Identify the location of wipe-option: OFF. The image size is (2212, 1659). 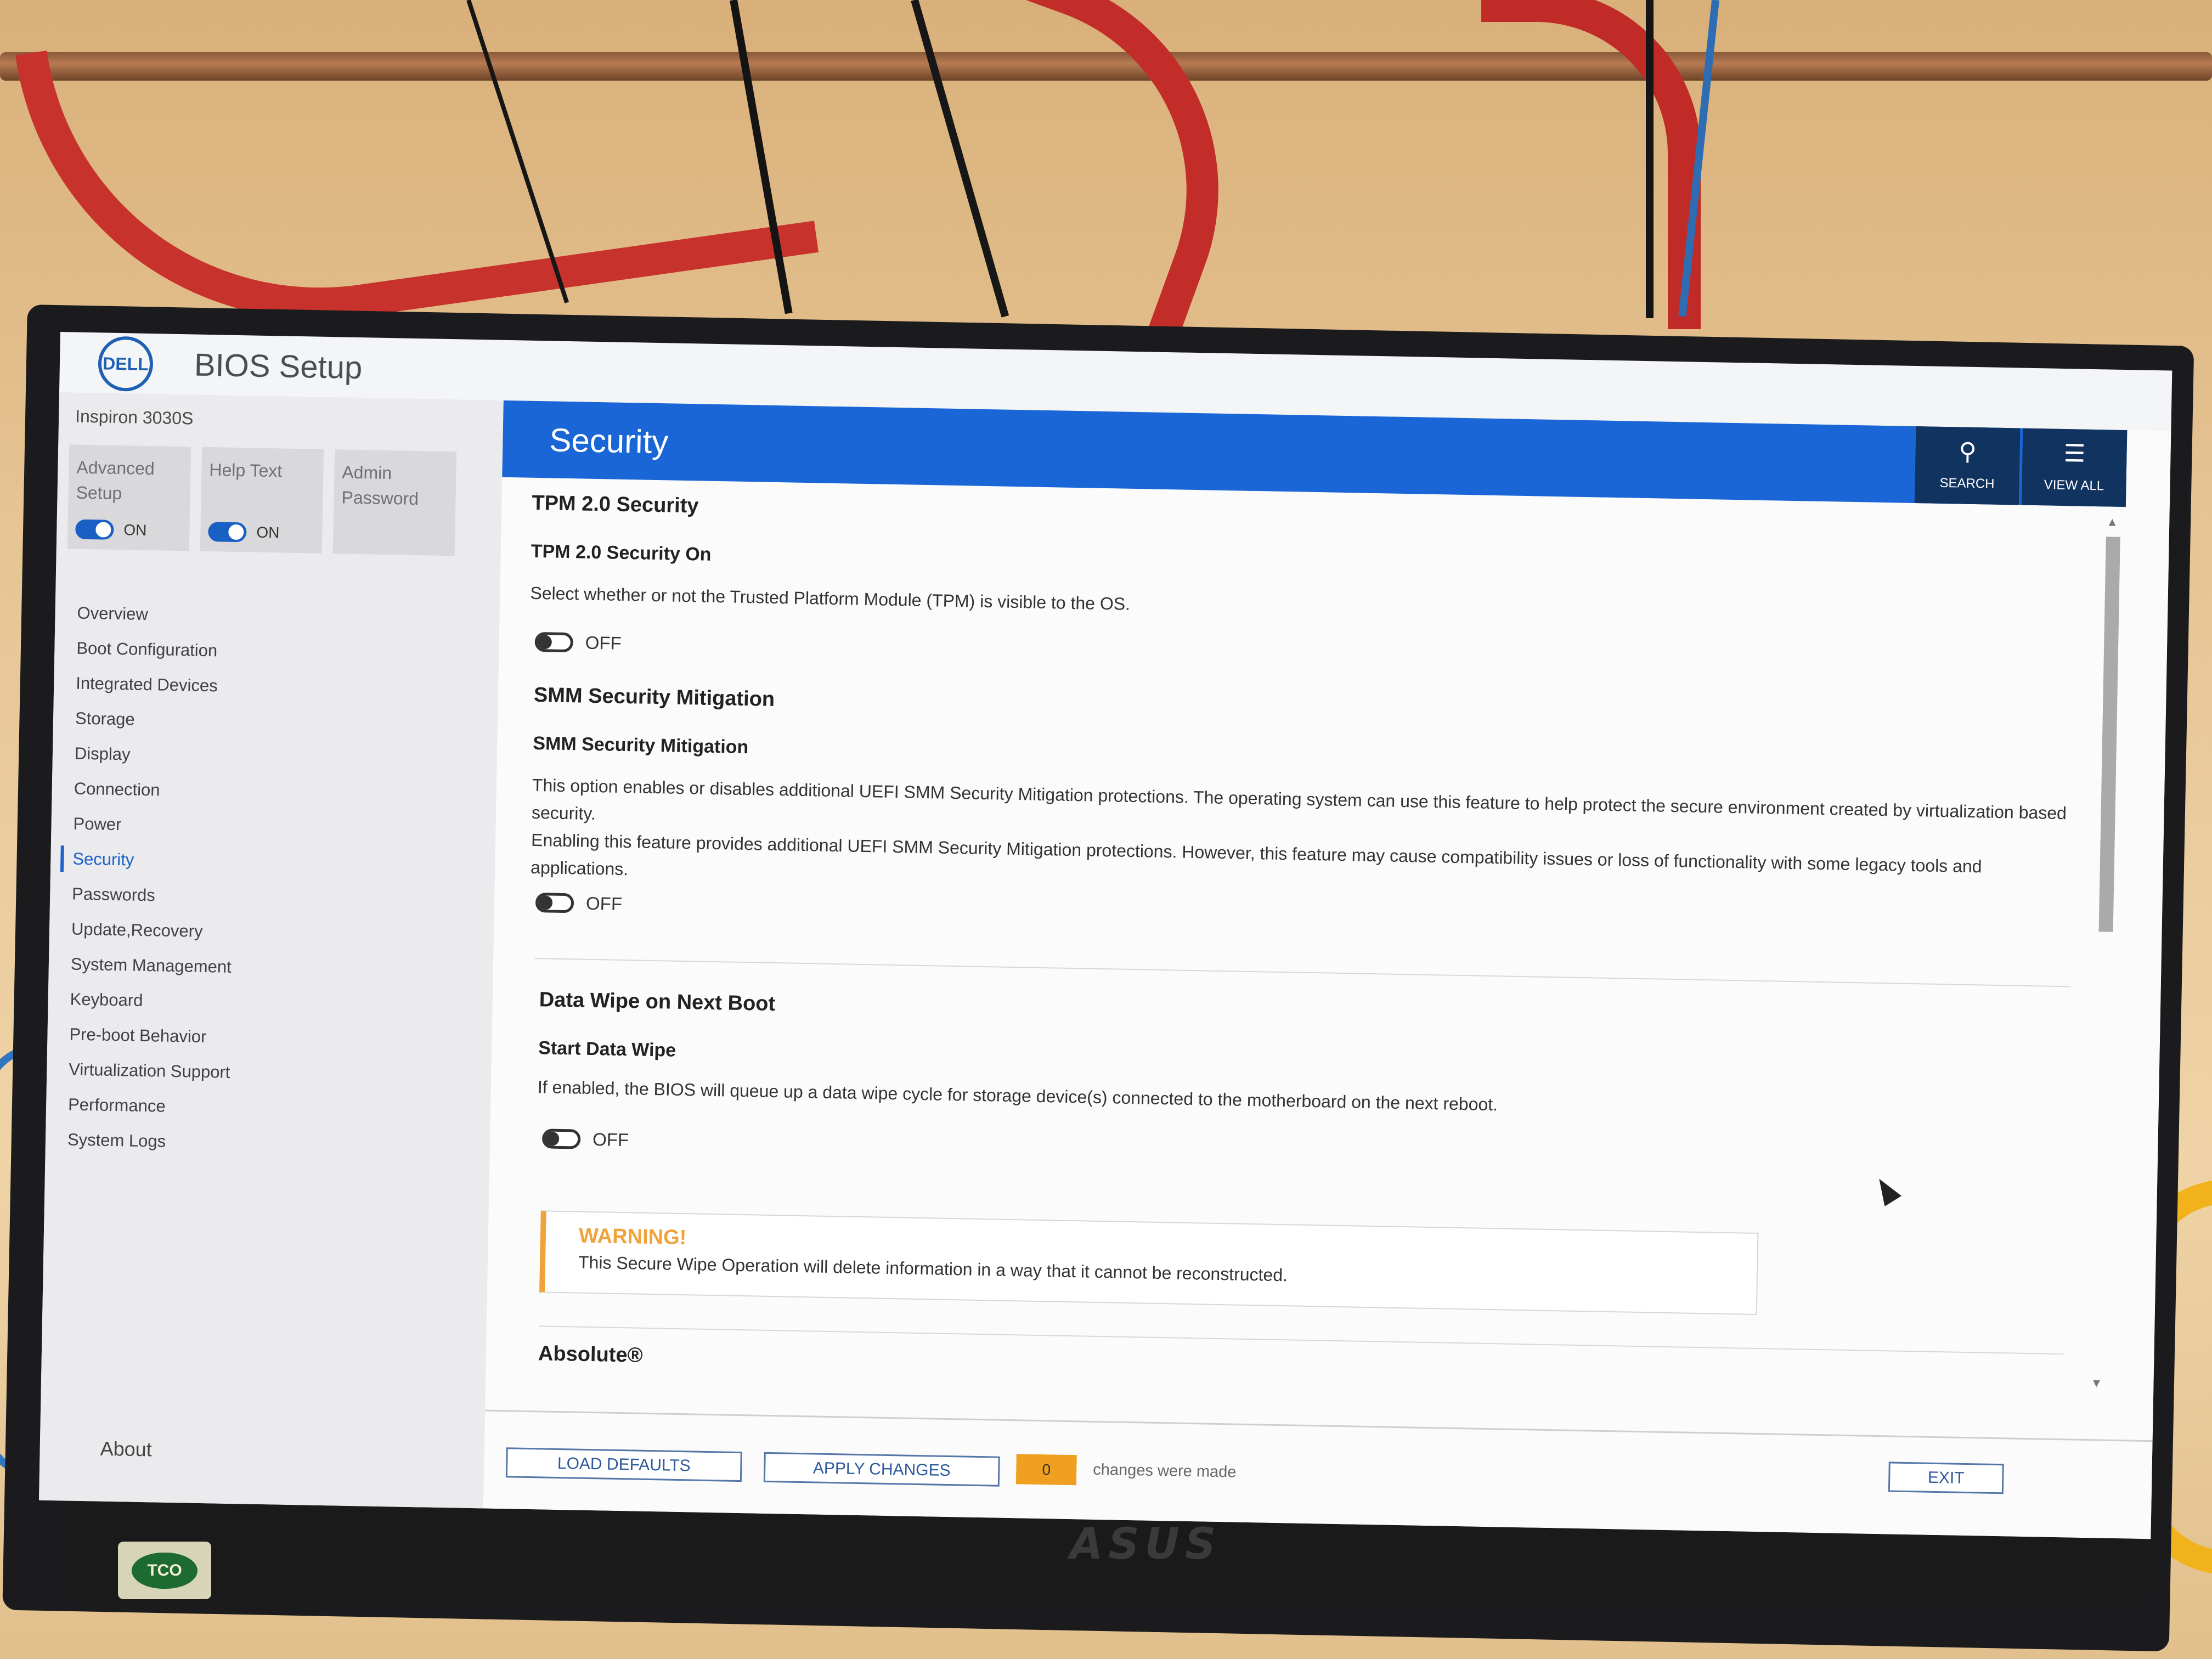
(585, 1139).